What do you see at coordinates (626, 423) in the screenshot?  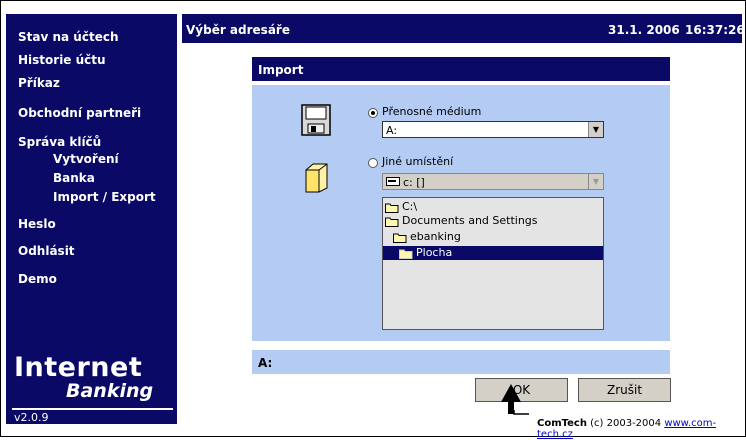 I see `footer-copyright: (c) 2003-2004` at bounding box center [626, 423].